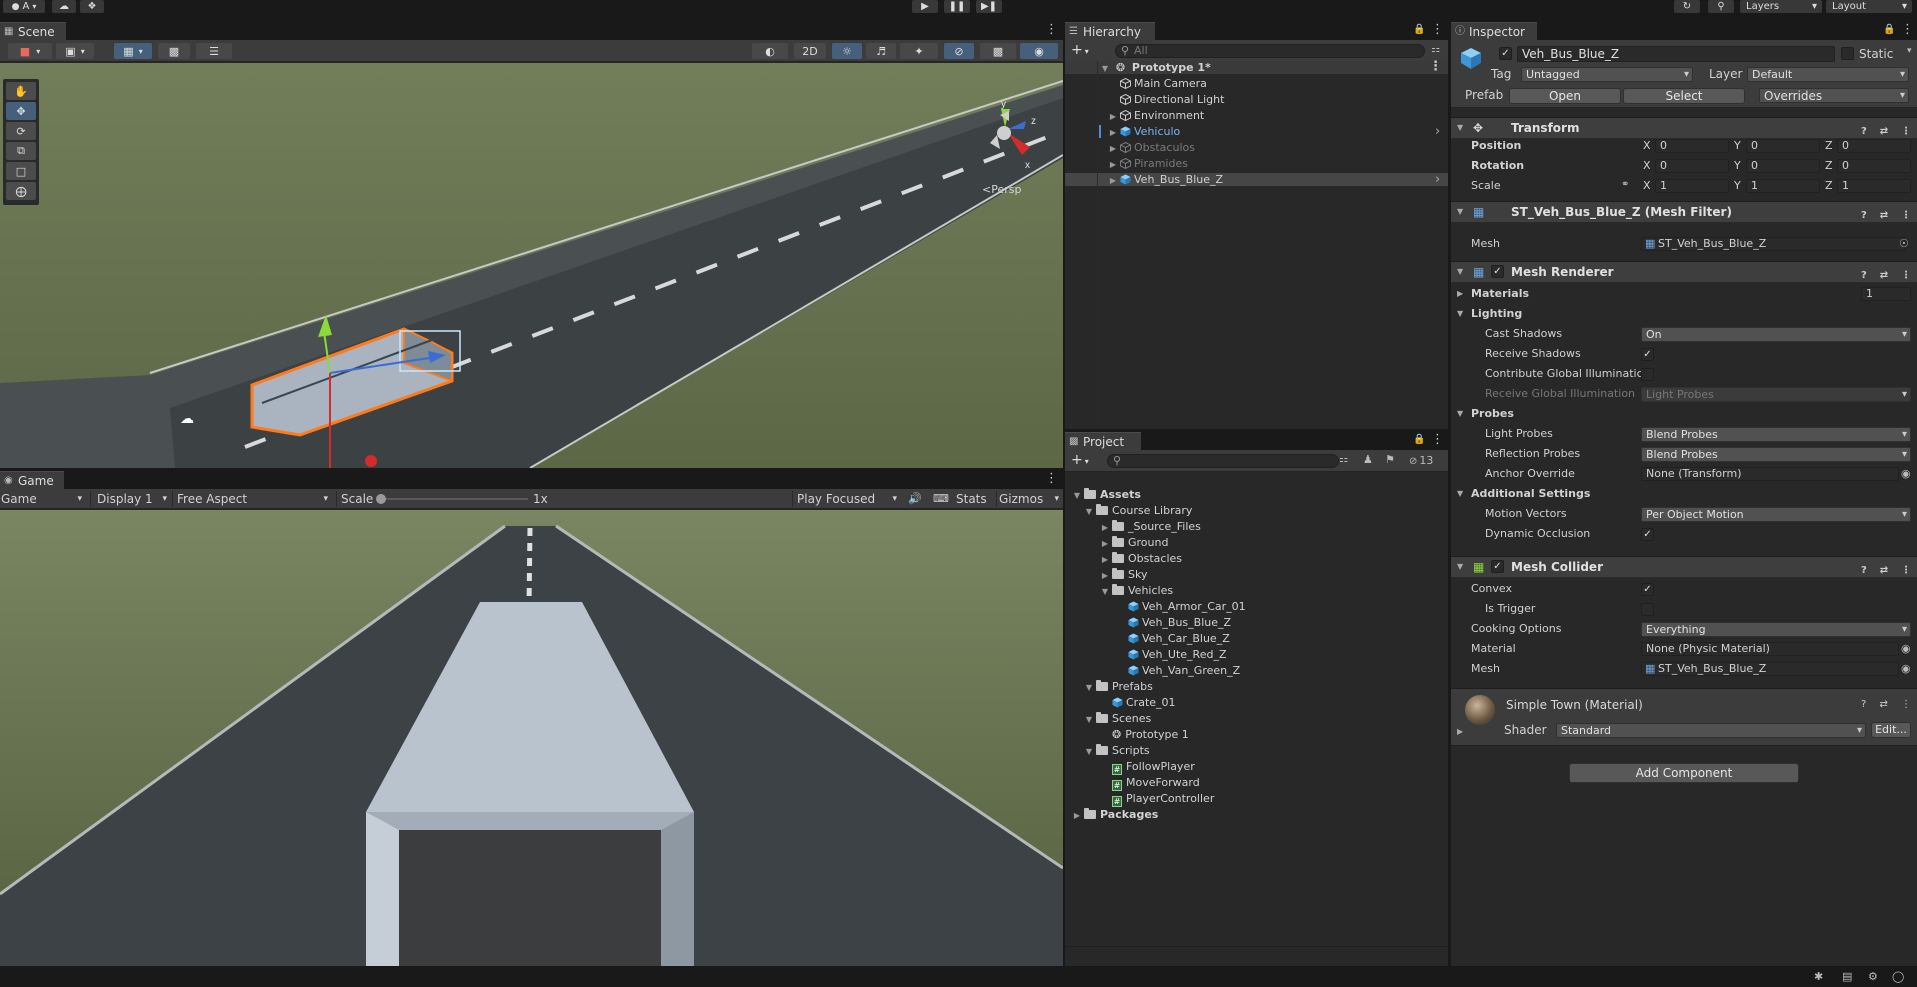 The image size is (1917, 987). What do you see at coordinates (925, 6) in the screenshot?
I see `play-button: ▶` at bounding box center [925, 6].